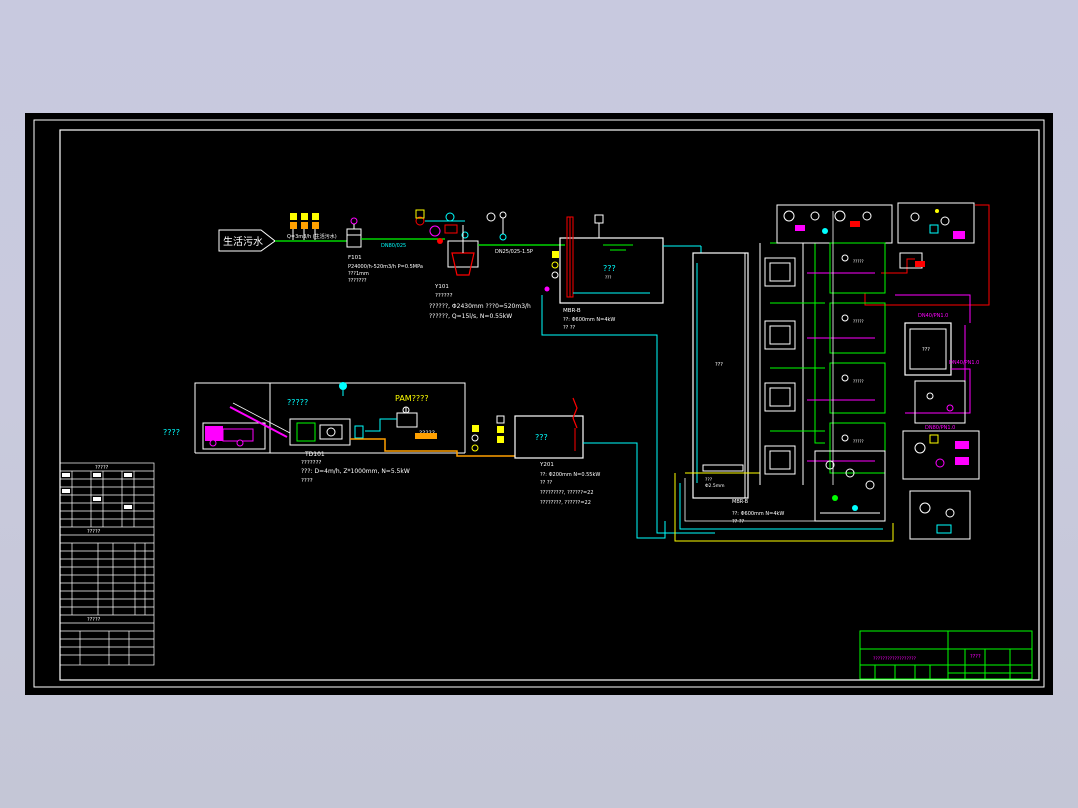 This screenshot has width=1078, height=808. I want to click on membrane-tank: ??? ??? Φ2.5mm, so click(722, 375).